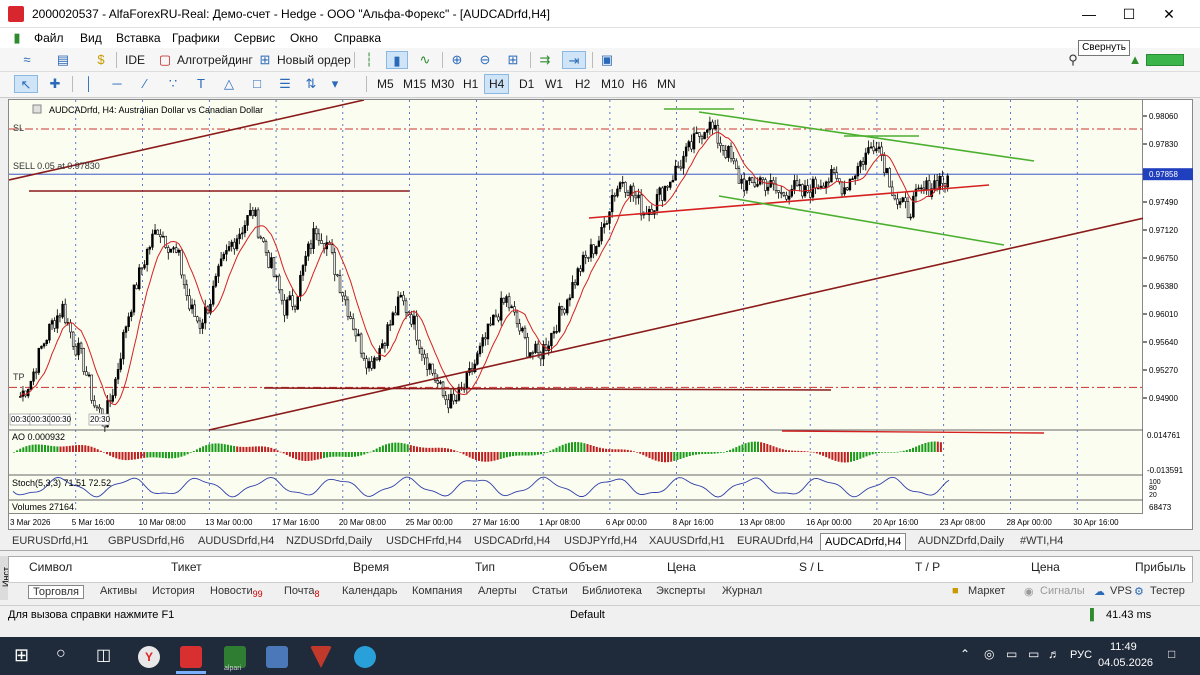 Image resolution: width=1200 pixels, height=675 pixels. Describe the element at coordinates (173, 591) in the screenshot. I see `tab-history: История` at that location.